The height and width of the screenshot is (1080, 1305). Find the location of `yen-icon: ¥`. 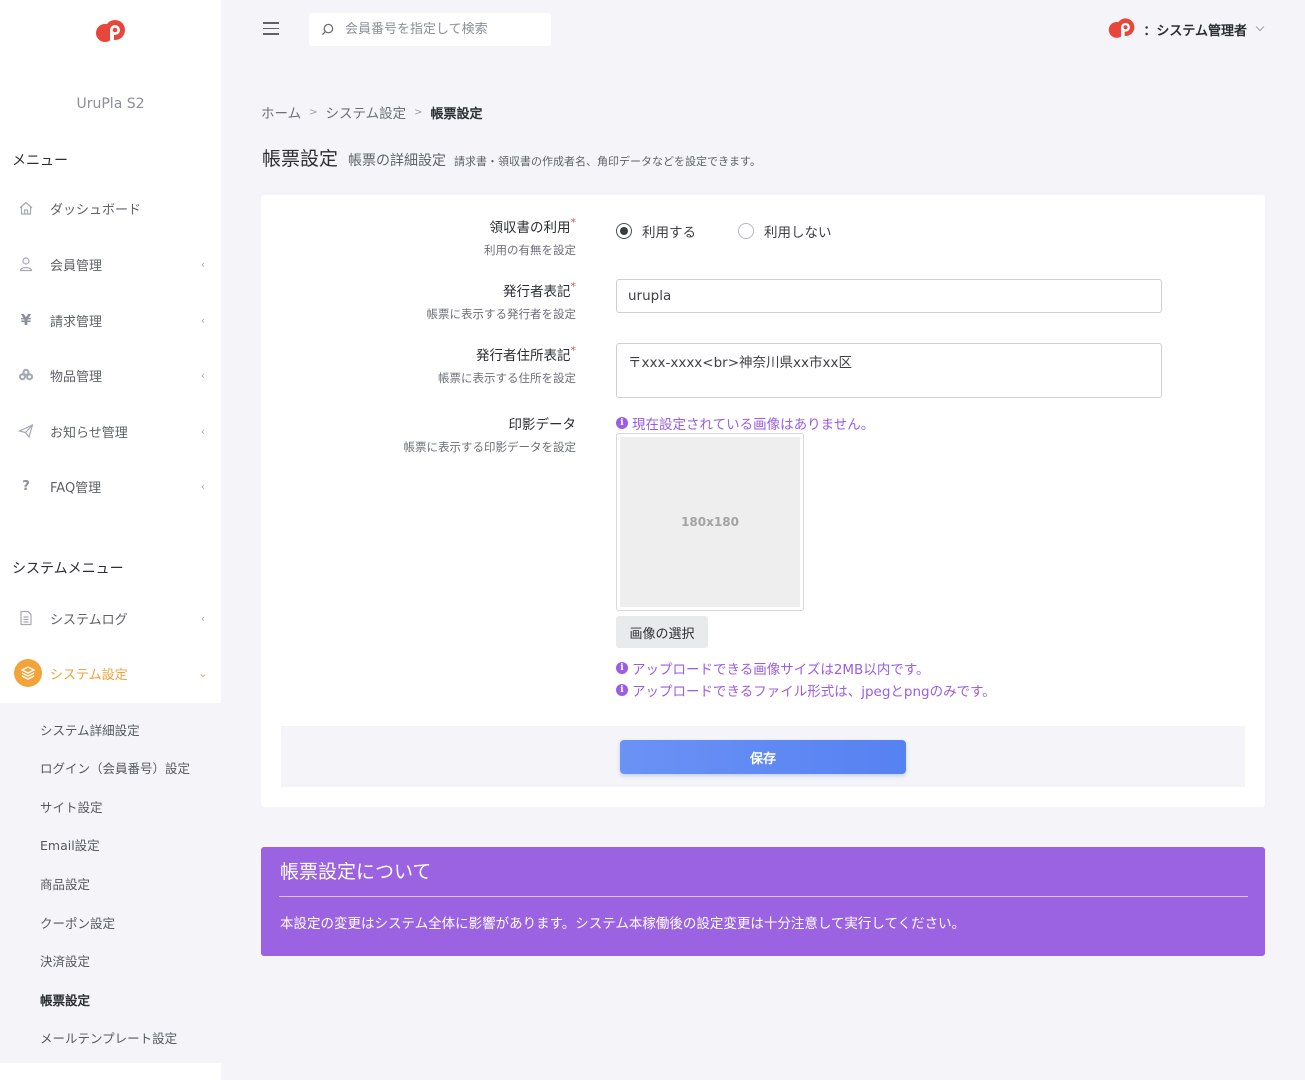

yen-icon: ¥ is located at coordinates (26, 320).